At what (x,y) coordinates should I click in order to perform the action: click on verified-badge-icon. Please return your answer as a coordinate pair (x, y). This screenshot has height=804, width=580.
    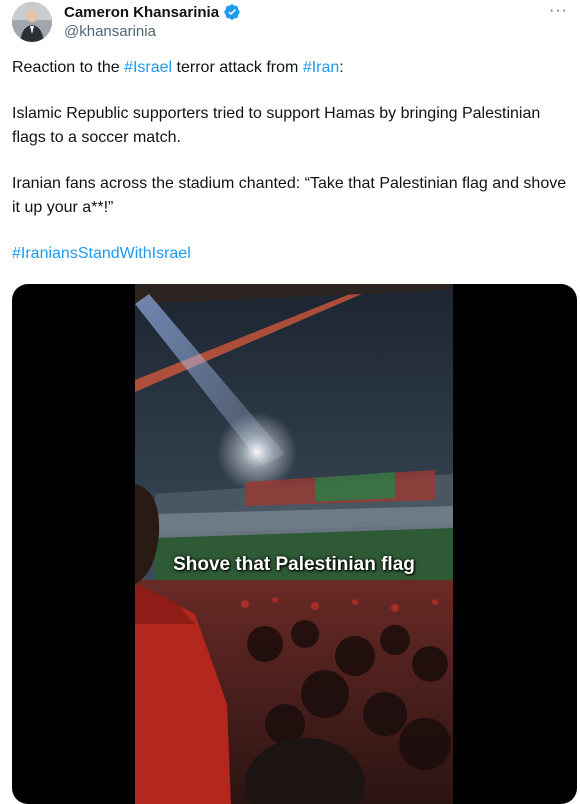
    Looking at the image, I should click on (232, 12).